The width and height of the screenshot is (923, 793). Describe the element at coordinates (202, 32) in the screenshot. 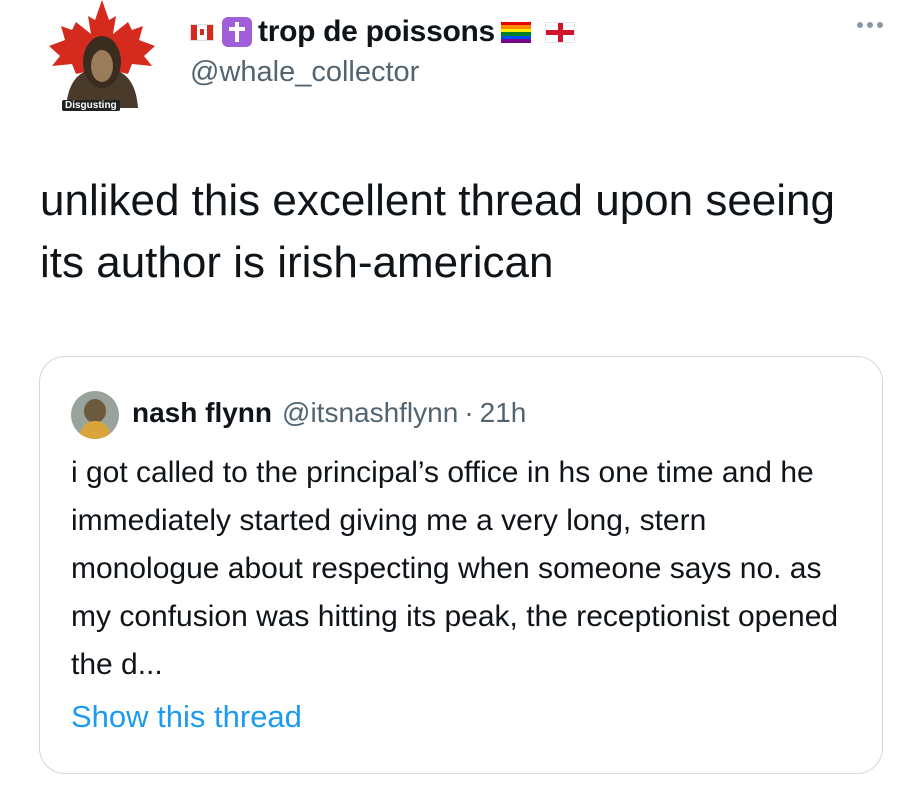

I see `canada-flag-icon` at that location.